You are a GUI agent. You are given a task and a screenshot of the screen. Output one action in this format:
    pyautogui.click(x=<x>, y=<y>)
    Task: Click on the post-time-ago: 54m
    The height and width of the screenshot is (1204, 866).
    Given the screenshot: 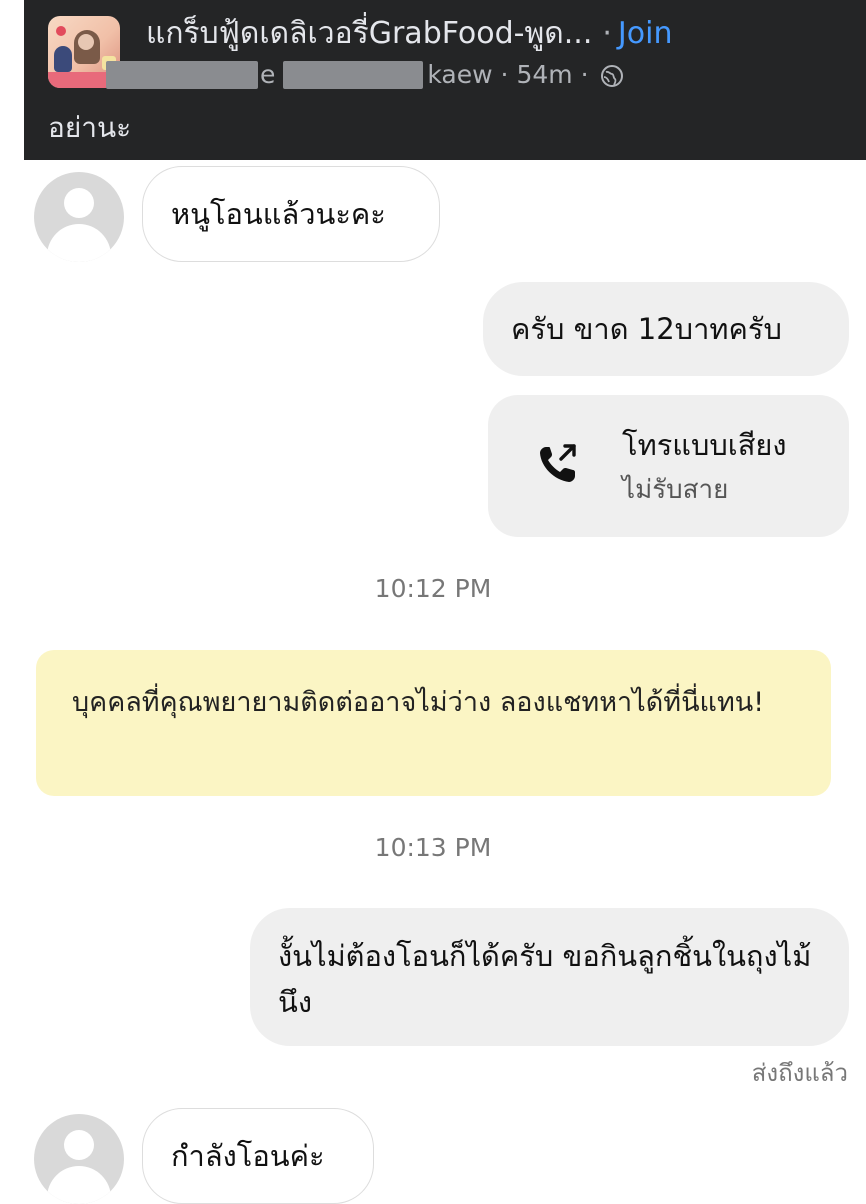 What is the action you would take?
    pyautogui.click(x=544, y=74)
    